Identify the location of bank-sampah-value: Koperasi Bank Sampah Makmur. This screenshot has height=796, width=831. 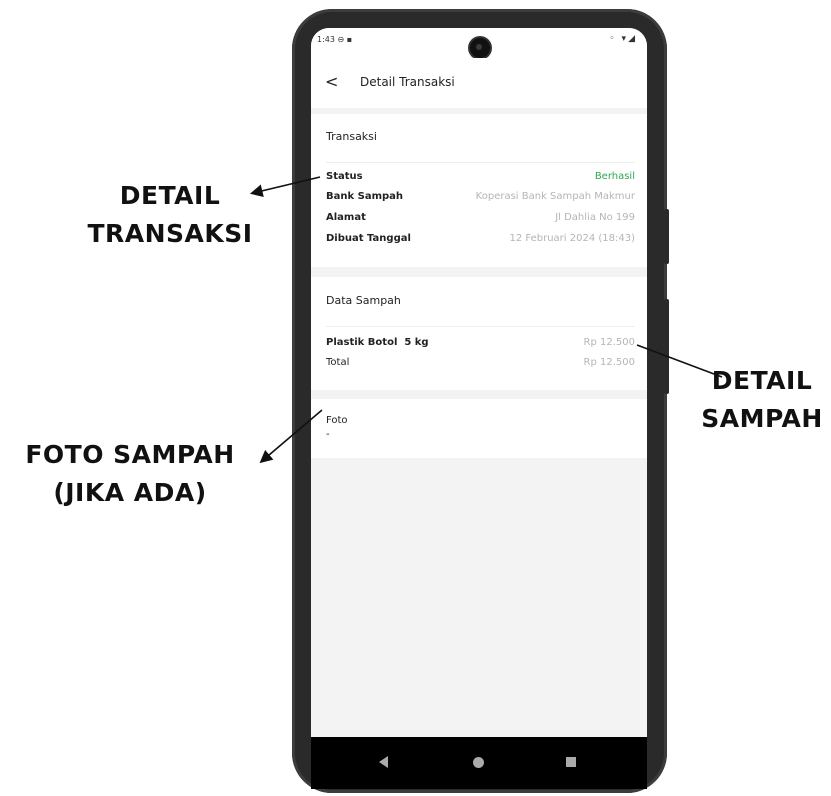
(555, 196).